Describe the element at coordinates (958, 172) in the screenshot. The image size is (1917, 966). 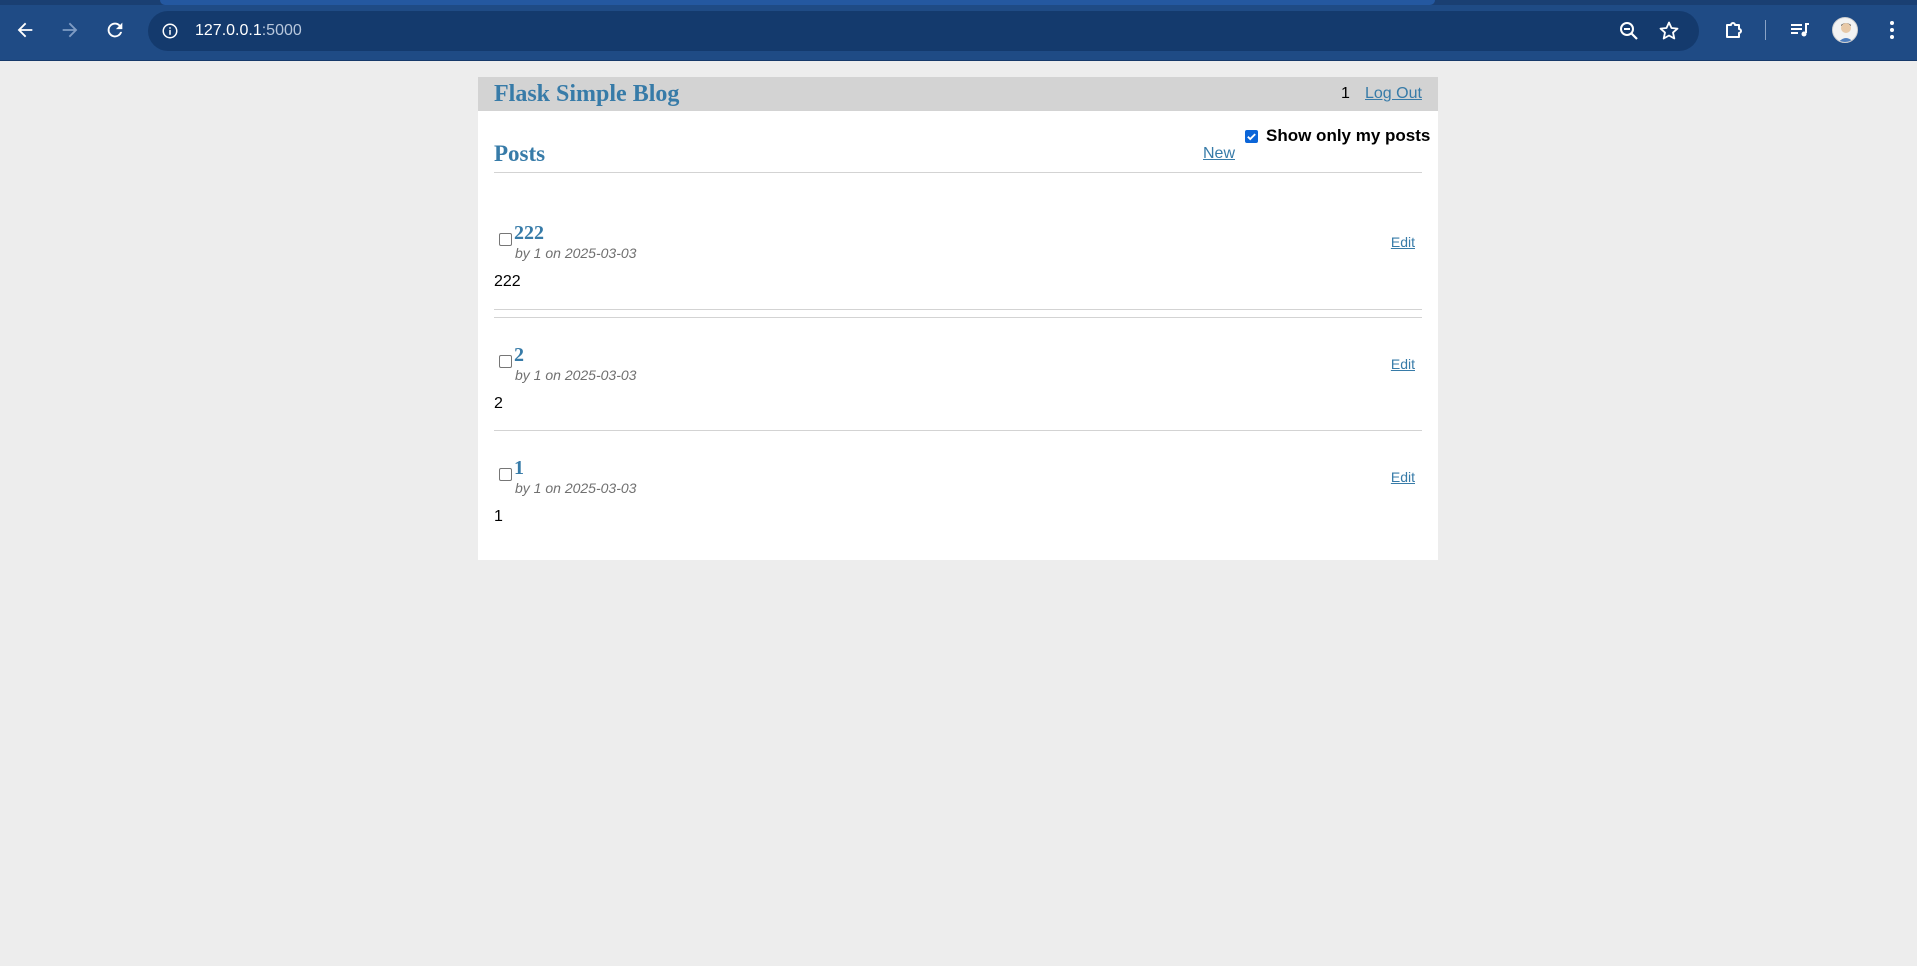
I see `heading-divider` at that location.